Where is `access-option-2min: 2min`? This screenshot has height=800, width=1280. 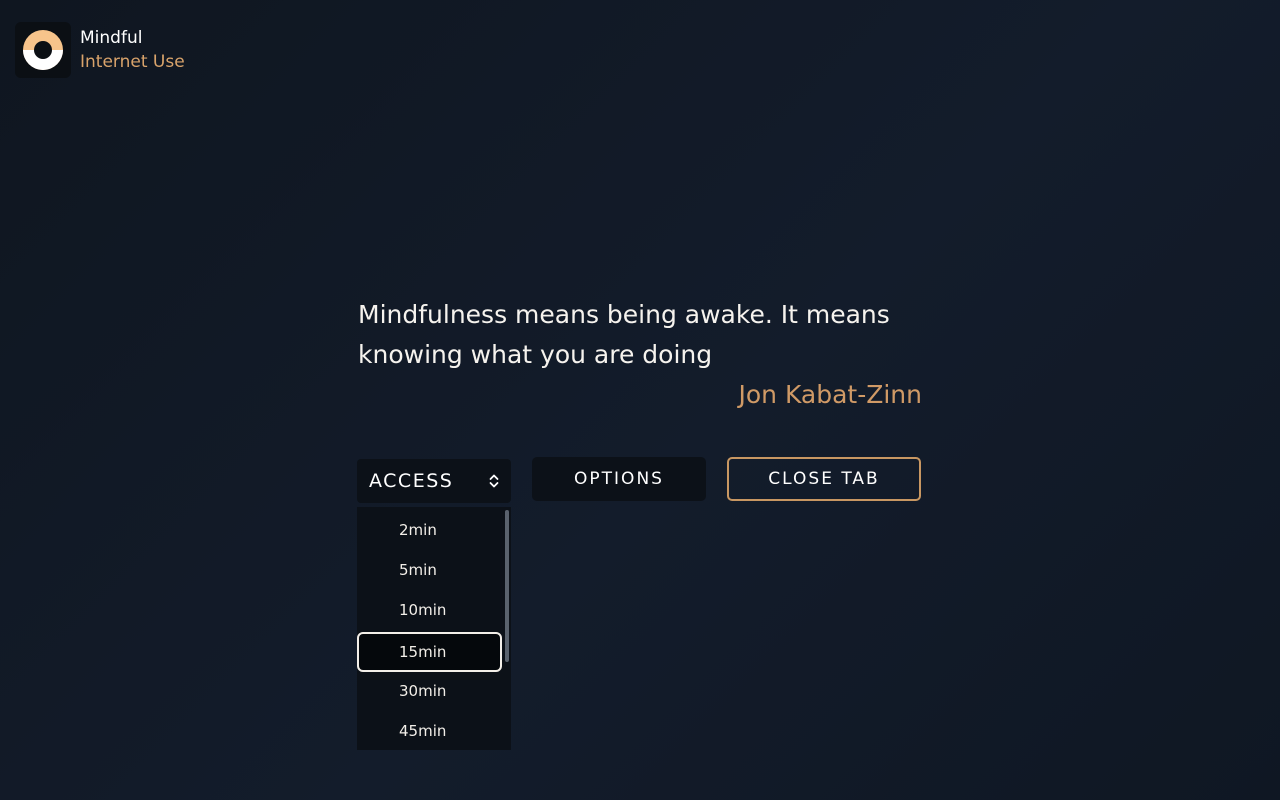
access-option-2min: 2min is located at coordinates (429, 530).